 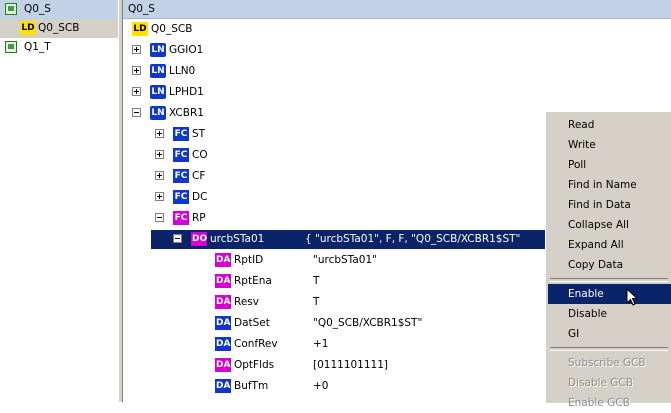 What do you see at coordinates (609, 265) in the screenshot?
I see `menu-item-copy-data: Copy Data` at bounding box center [609, 265].